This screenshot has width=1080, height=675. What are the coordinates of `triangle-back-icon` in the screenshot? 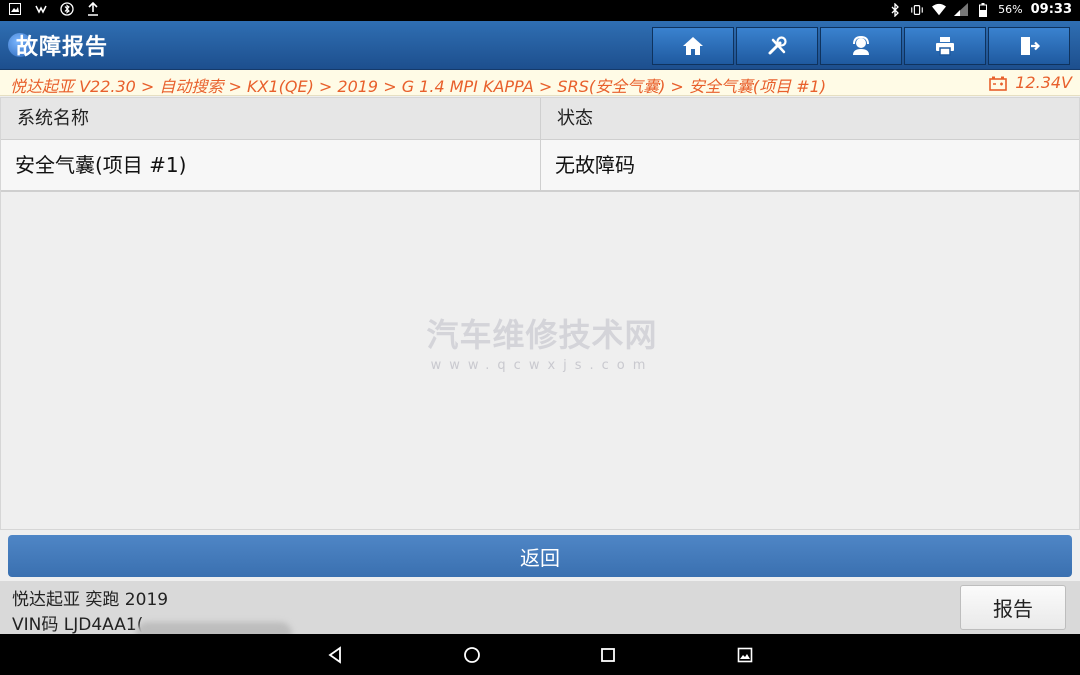 It's located at (334, 655).